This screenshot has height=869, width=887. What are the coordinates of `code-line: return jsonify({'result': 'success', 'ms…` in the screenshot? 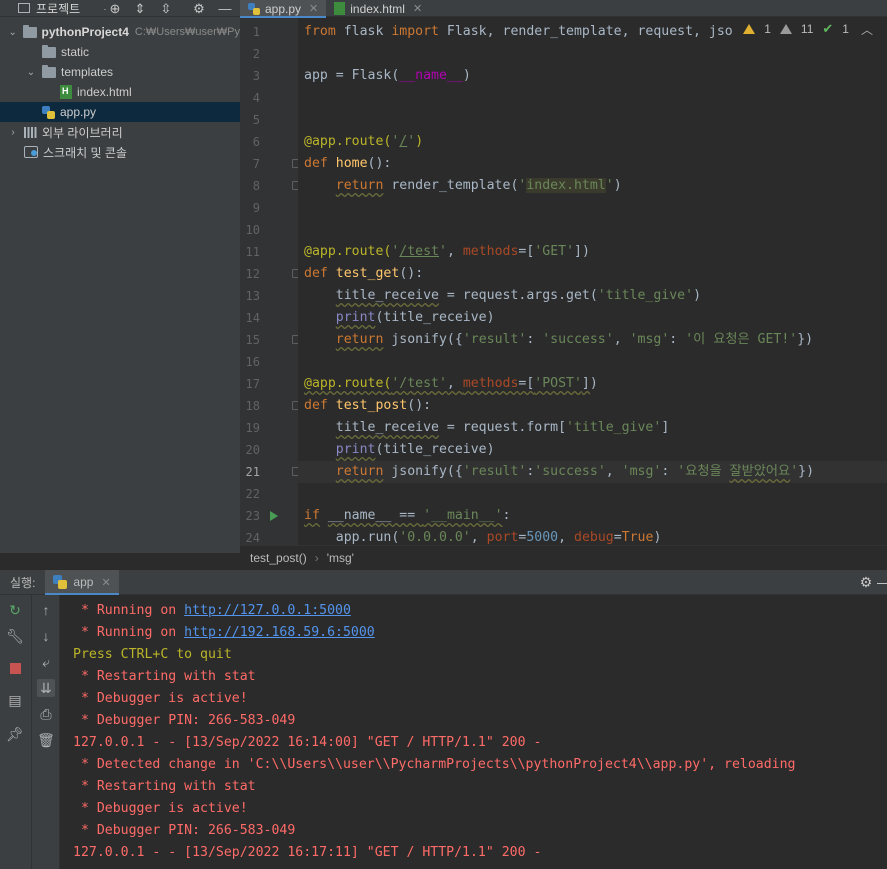 It's located at (592, 340).